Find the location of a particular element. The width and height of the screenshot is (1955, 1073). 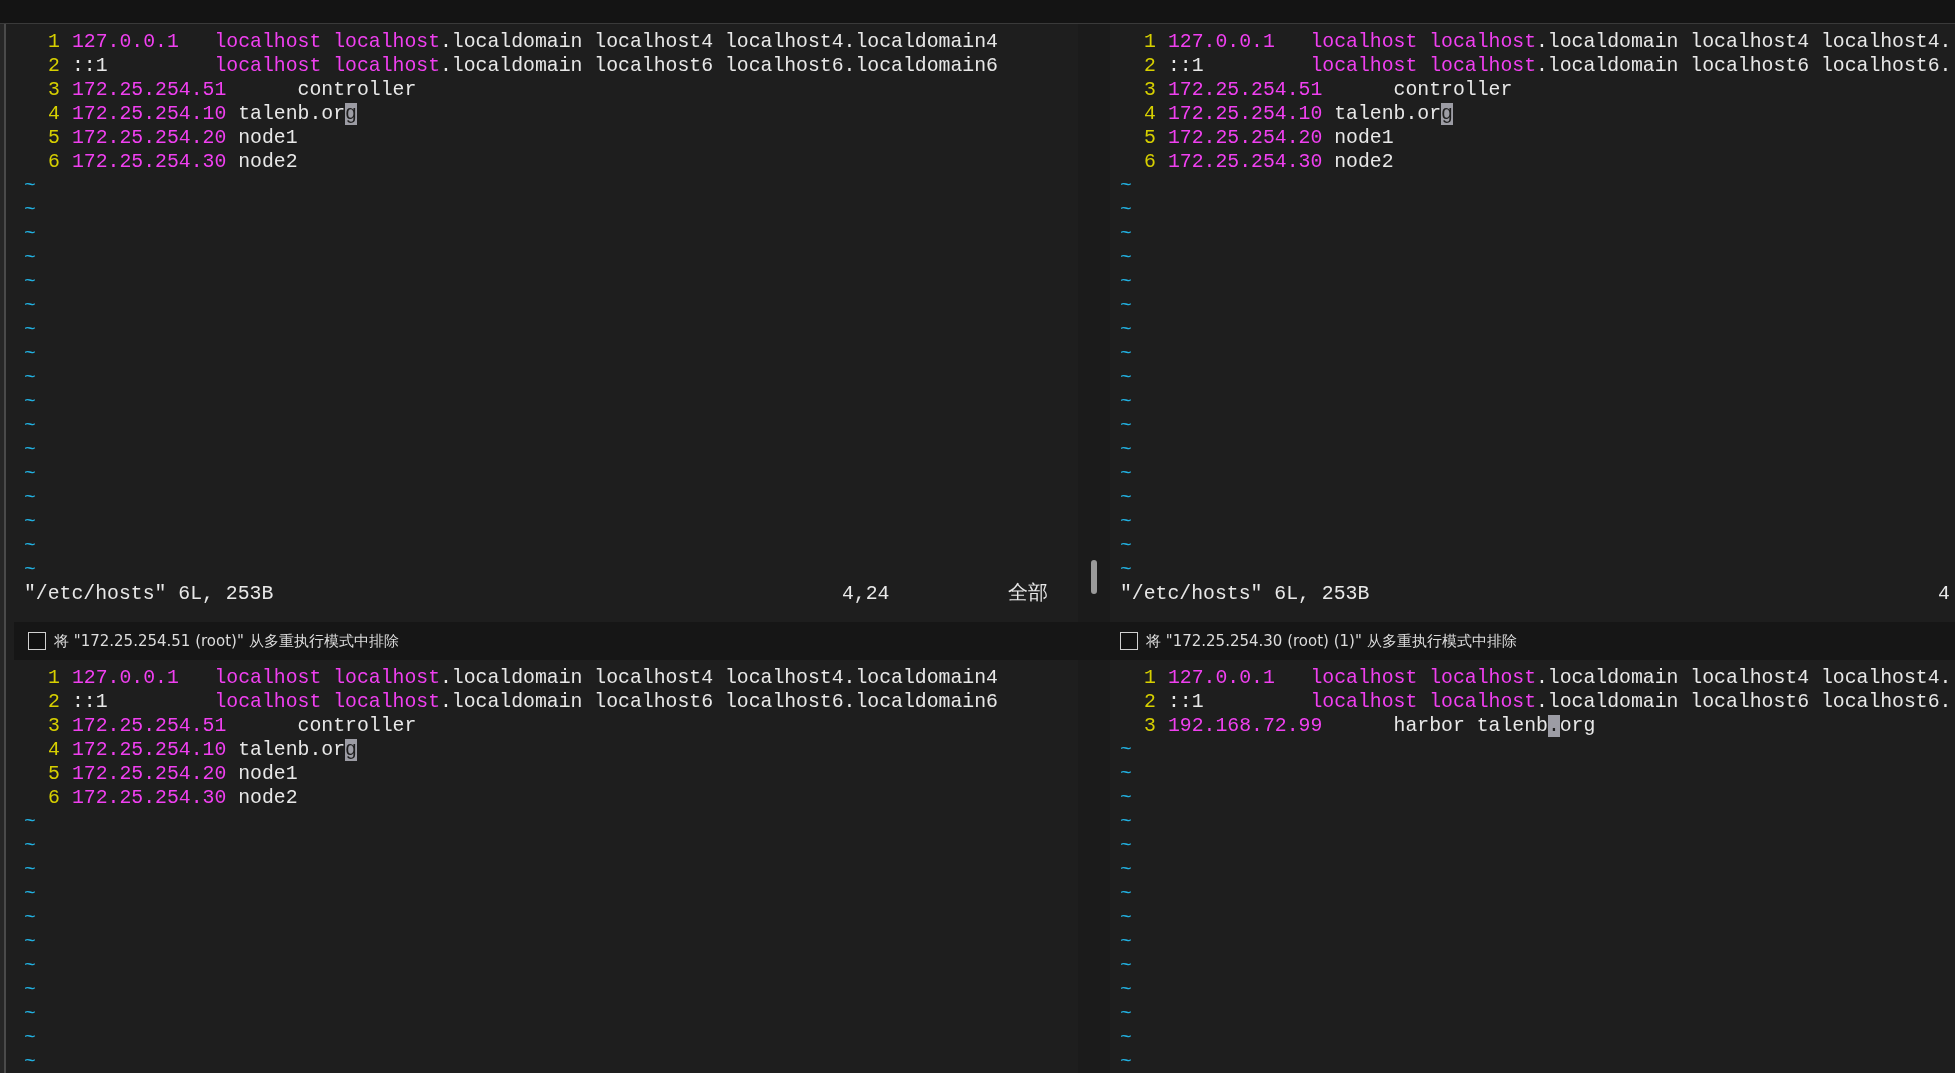

scroll-position: 全部 is located at coordinates (1028, 594).